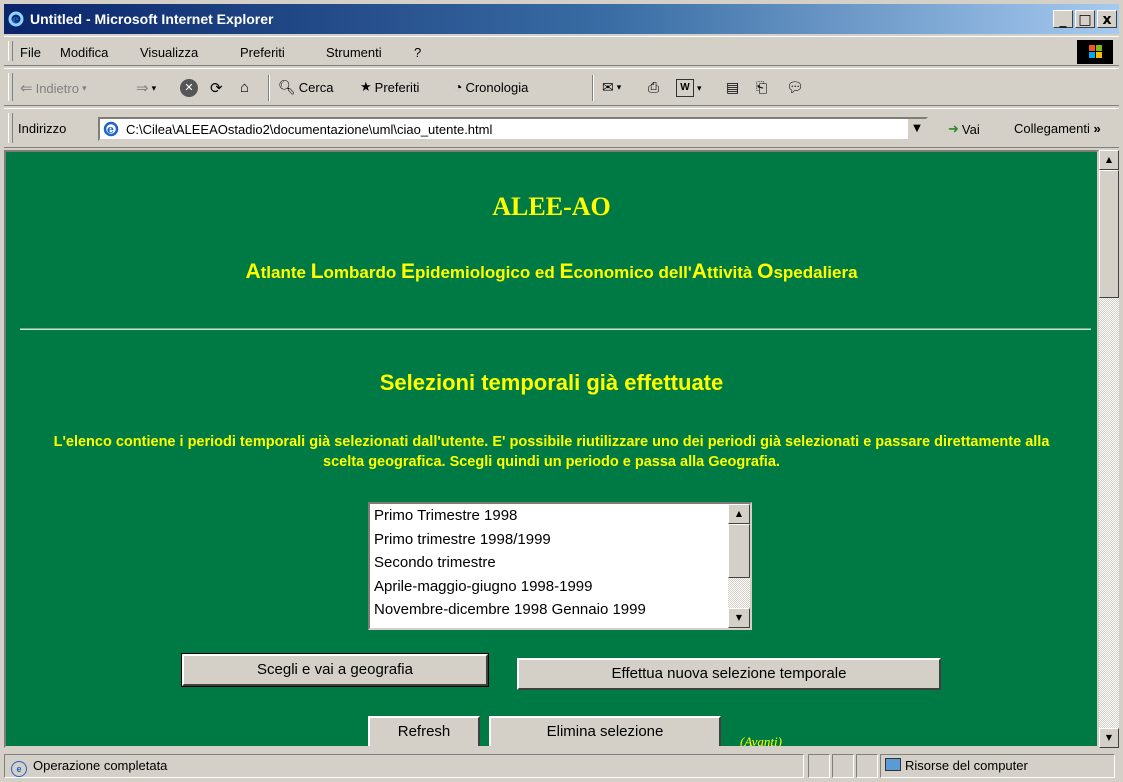  I want to click on list-item: Primo trimestre 1998/1999, so click(560, 540).